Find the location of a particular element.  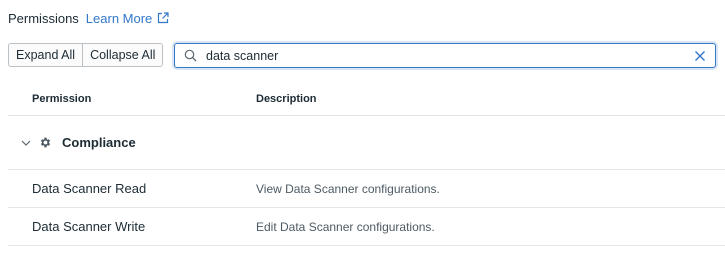

expand-all-button: Expand All is located at coordinates (46, 55).